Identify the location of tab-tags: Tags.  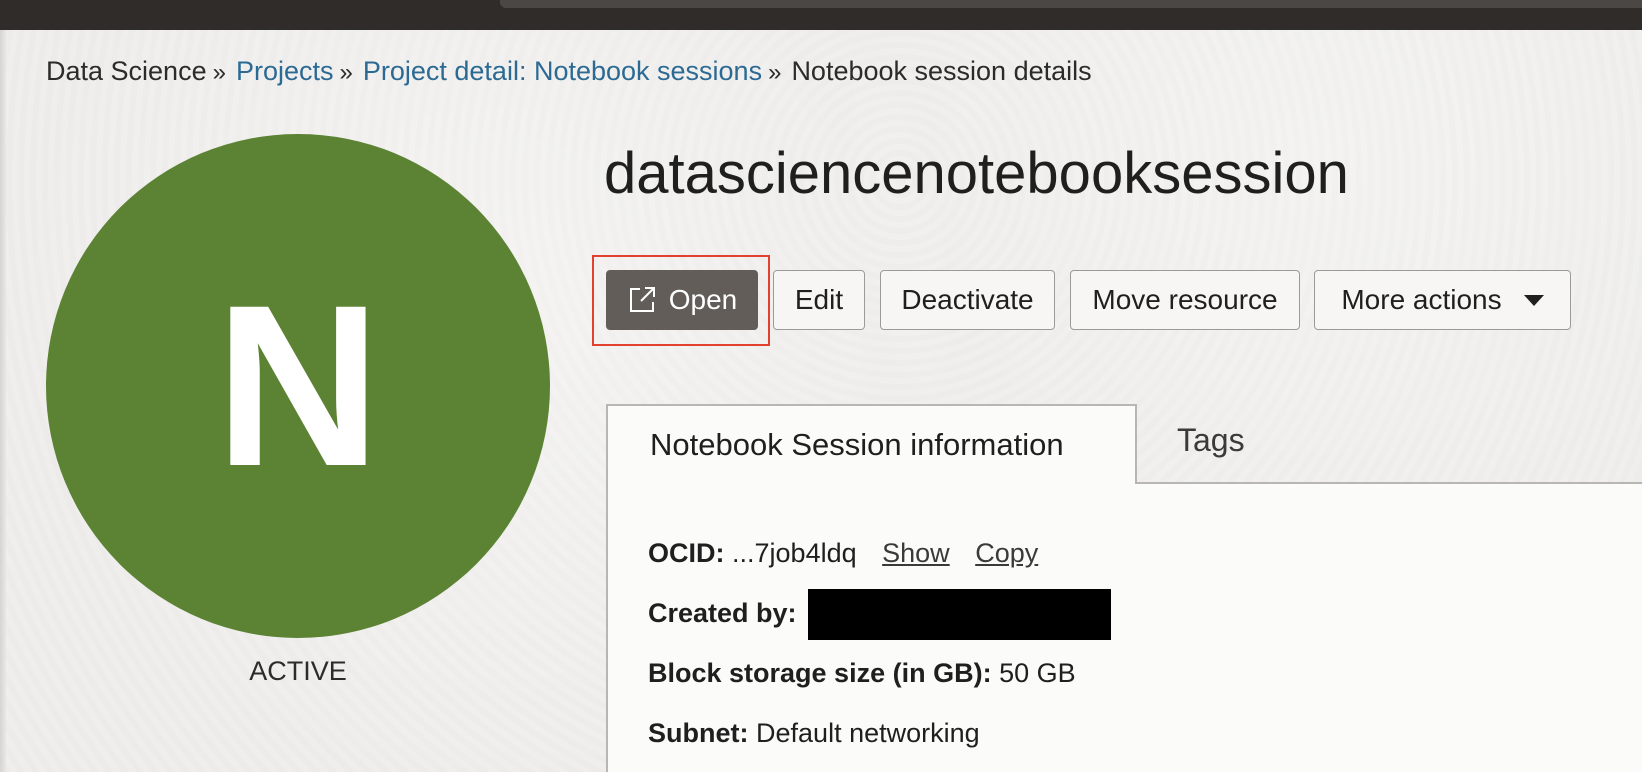
(1211, 440).